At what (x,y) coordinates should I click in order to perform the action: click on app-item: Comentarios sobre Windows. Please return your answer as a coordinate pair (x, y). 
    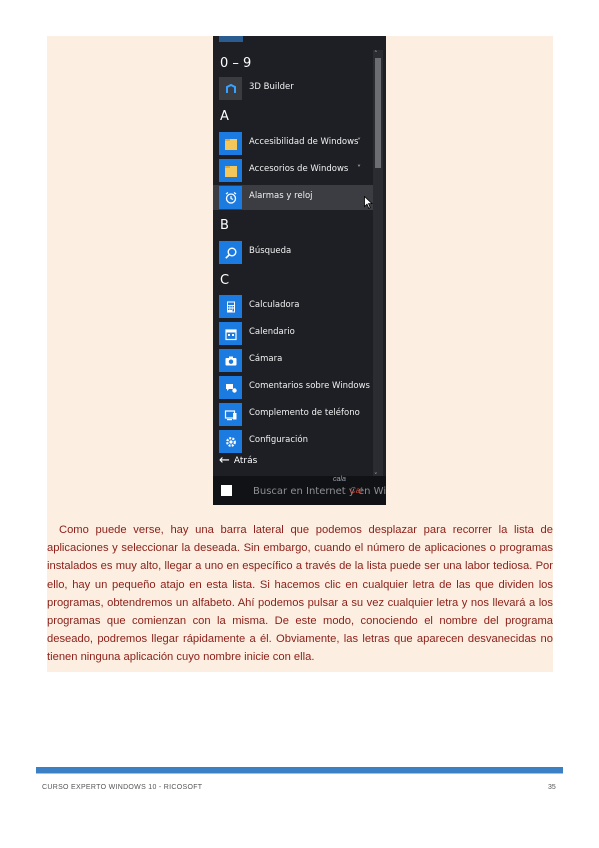
    Looking at the image, I should click on (293, 387).